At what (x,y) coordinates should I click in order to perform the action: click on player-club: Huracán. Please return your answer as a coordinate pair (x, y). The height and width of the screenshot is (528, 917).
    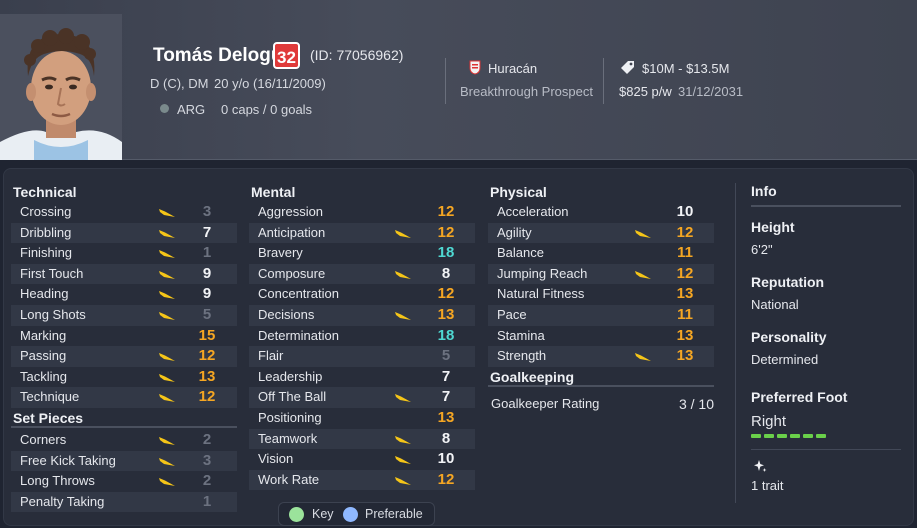
    Looking at the image, I should click on (512, 68).